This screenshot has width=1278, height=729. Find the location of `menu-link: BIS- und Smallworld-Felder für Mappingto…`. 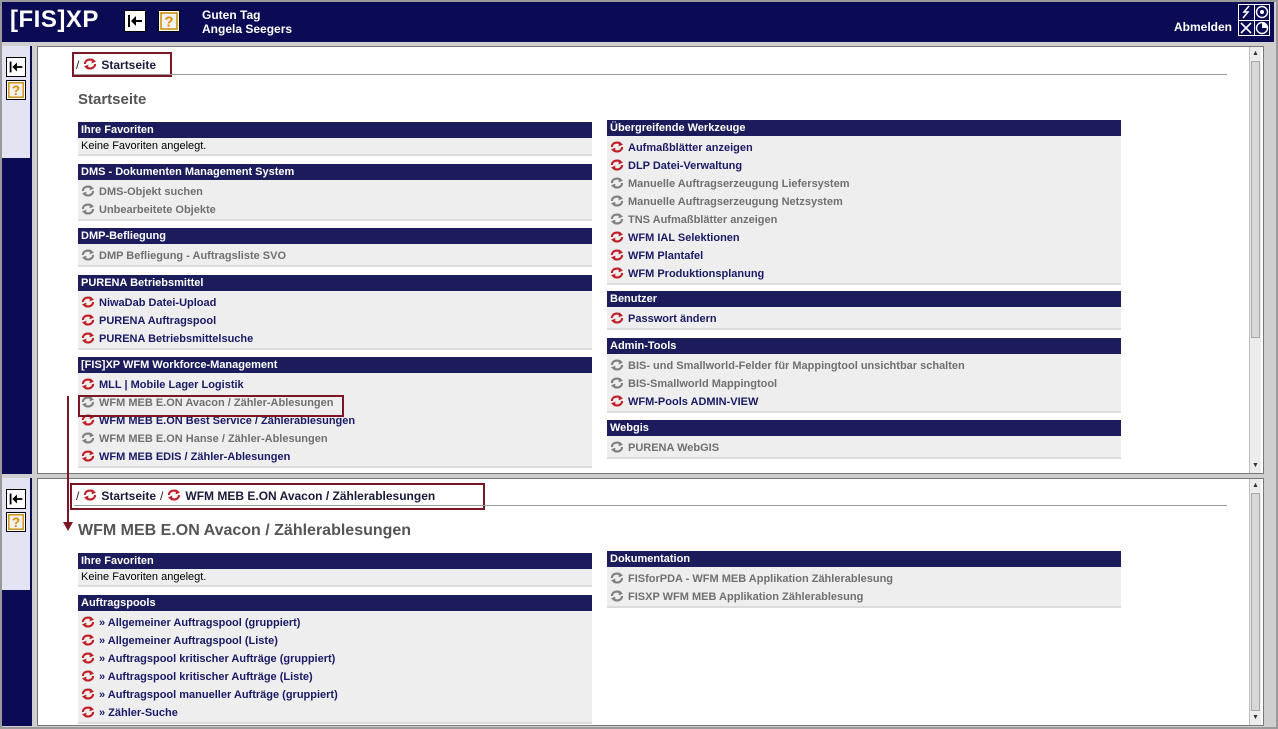

menu-link: BIS- und Smallworld-Felder für Mappingto… is located at coordinates (864, 366).